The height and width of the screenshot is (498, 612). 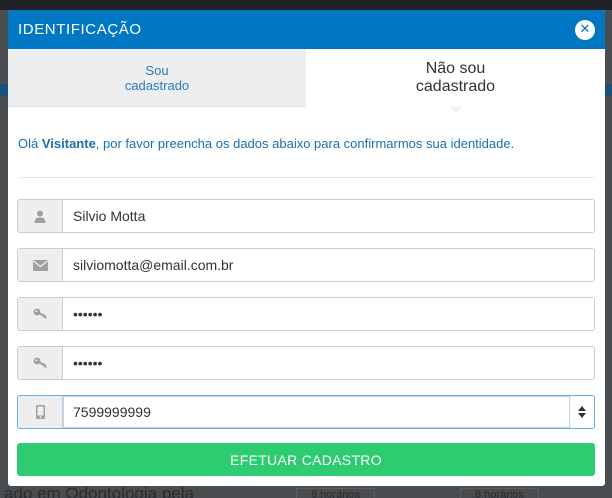 What do you see at coordinates (30, 143) in the screenshot?
I see `intro-greeting: Olá` at bounding box center [30, 143].